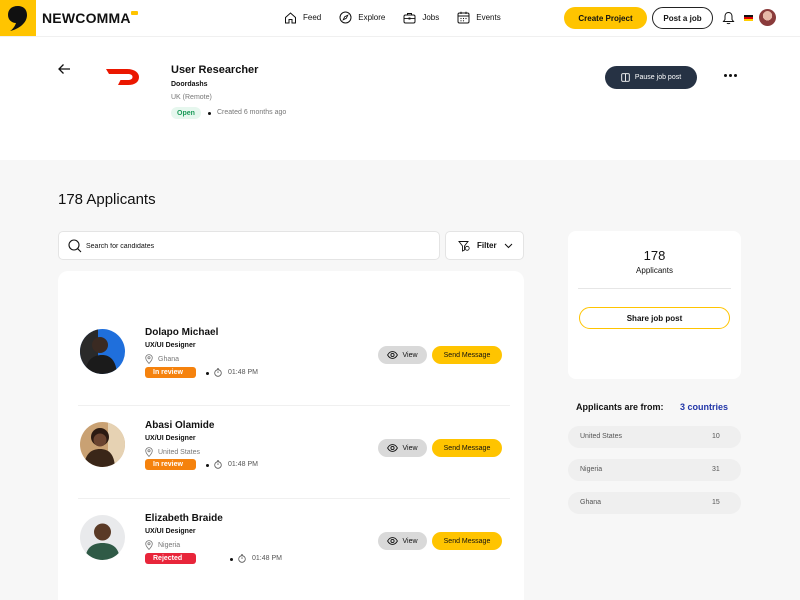  I want to click on nav-item-label: Events, so click(488, 17).